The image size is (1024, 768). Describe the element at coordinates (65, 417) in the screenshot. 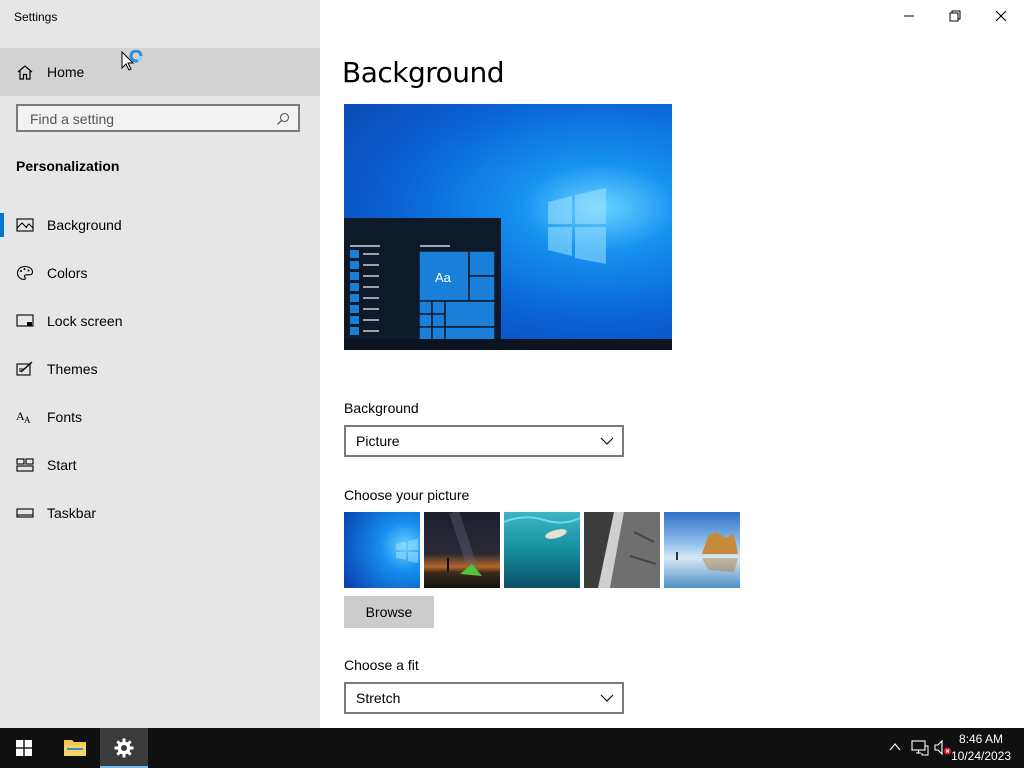

I see `sidebar-item-label: Fonts` at that location.